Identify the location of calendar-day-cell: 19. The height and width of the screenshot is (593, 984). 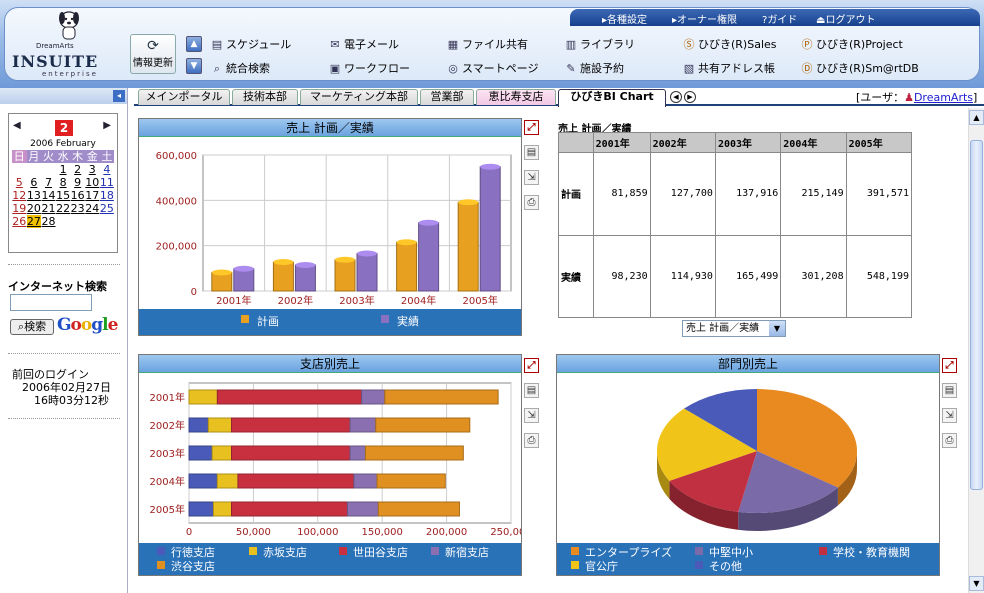
(19, 208).